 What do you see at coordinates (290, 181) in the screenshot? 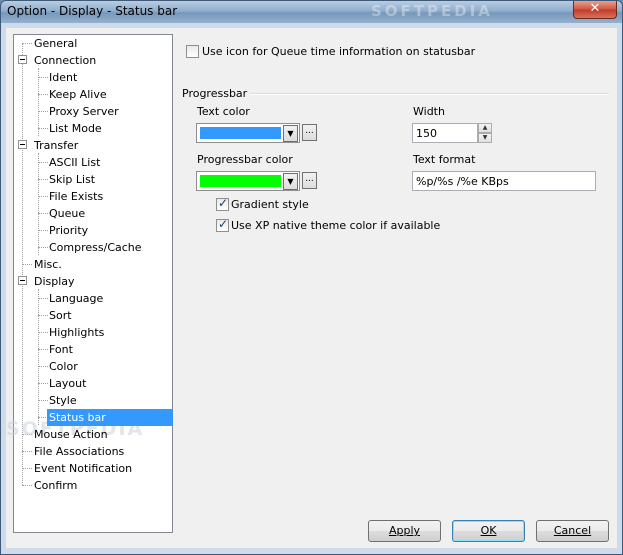
I see `progressbar-color-dropdown-icon: ▼` at bounding box center [290, 181].